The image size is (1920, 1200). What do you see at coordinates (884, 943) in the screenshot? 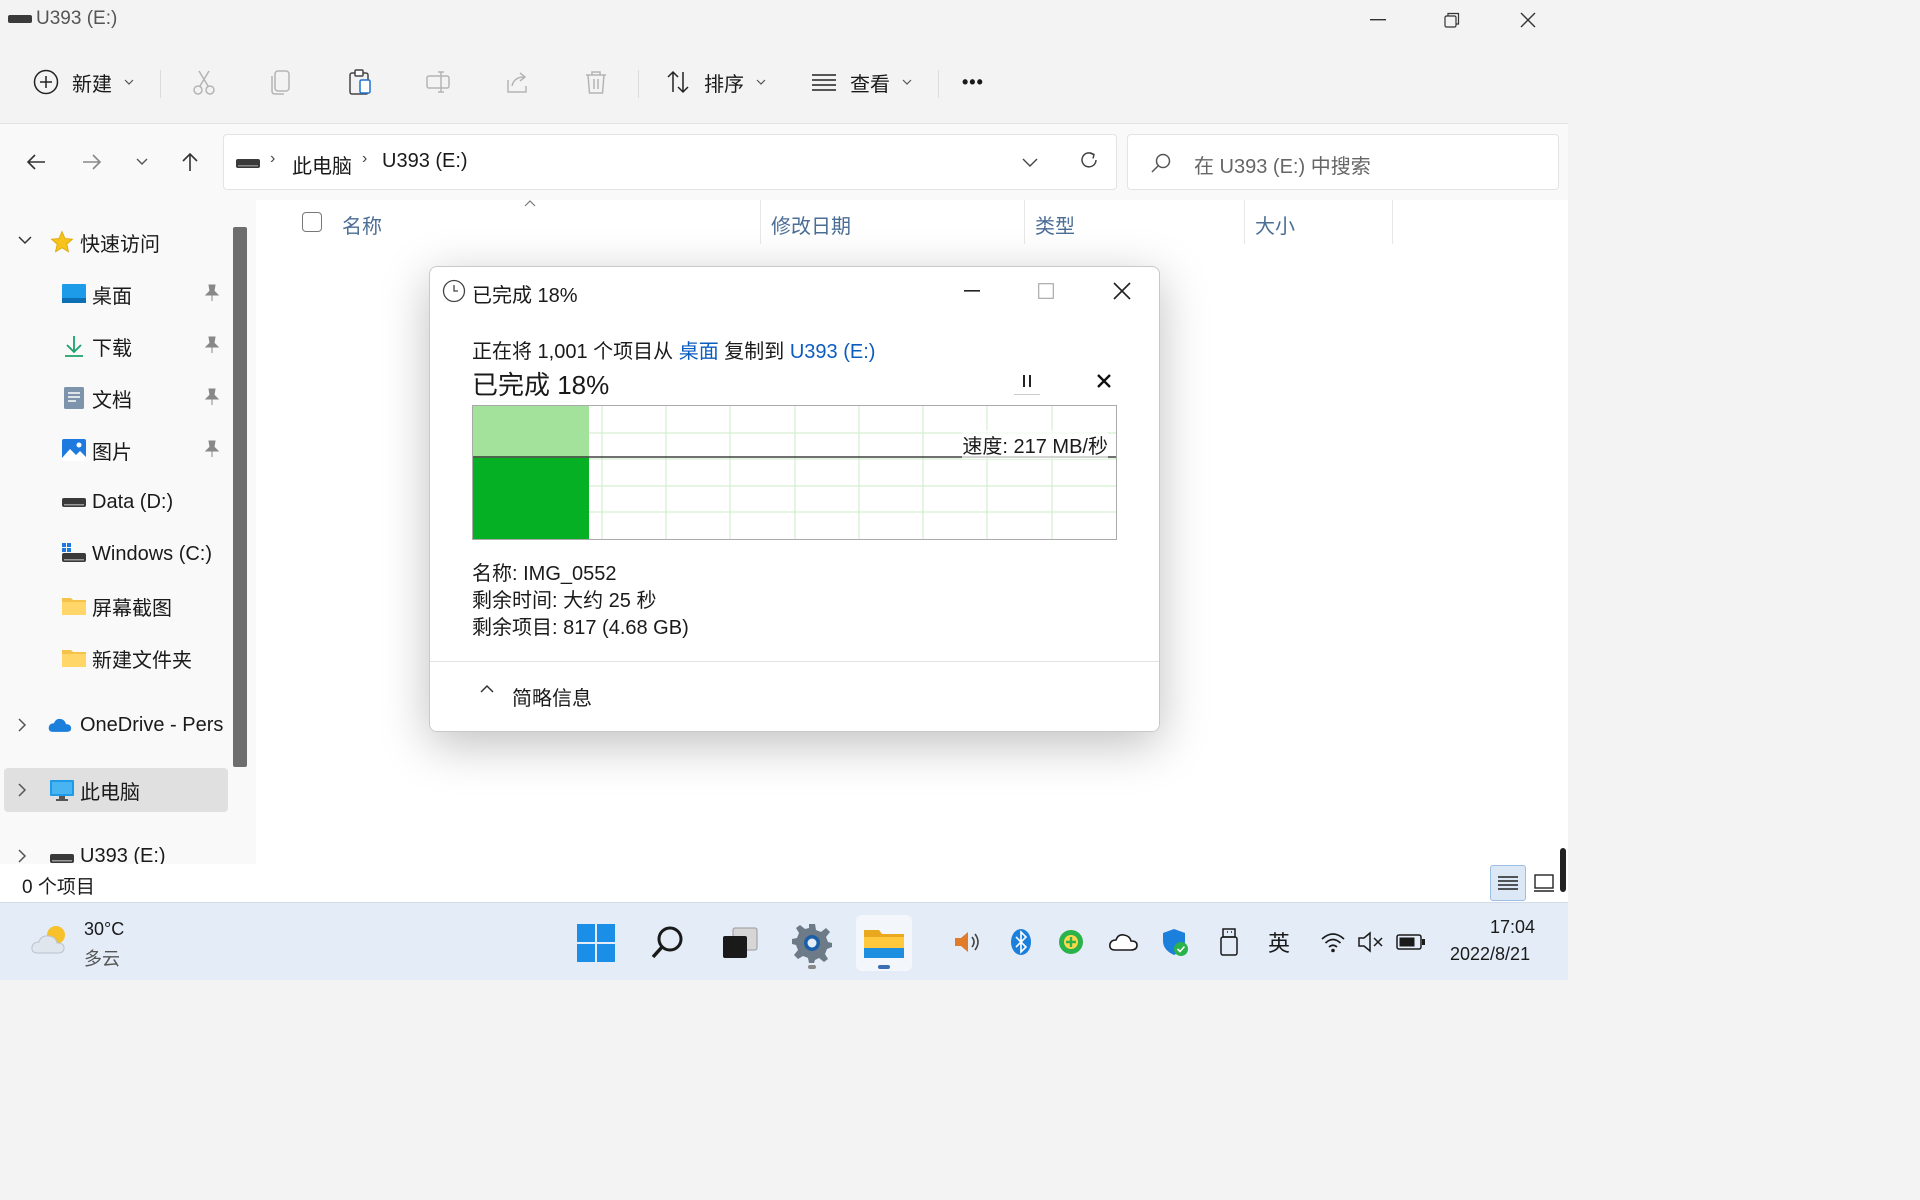
I see `file-explorer-app` at bounding box center [884, 943].